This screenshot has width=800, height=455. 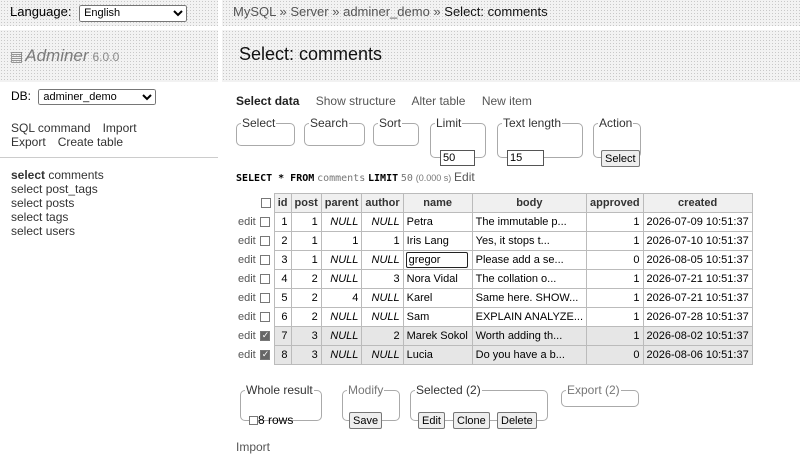 What do you see at coordinates (437, 336) in the screenshot?
I see `cell-name: Marek Sokol` at bounding box center [437, 336].